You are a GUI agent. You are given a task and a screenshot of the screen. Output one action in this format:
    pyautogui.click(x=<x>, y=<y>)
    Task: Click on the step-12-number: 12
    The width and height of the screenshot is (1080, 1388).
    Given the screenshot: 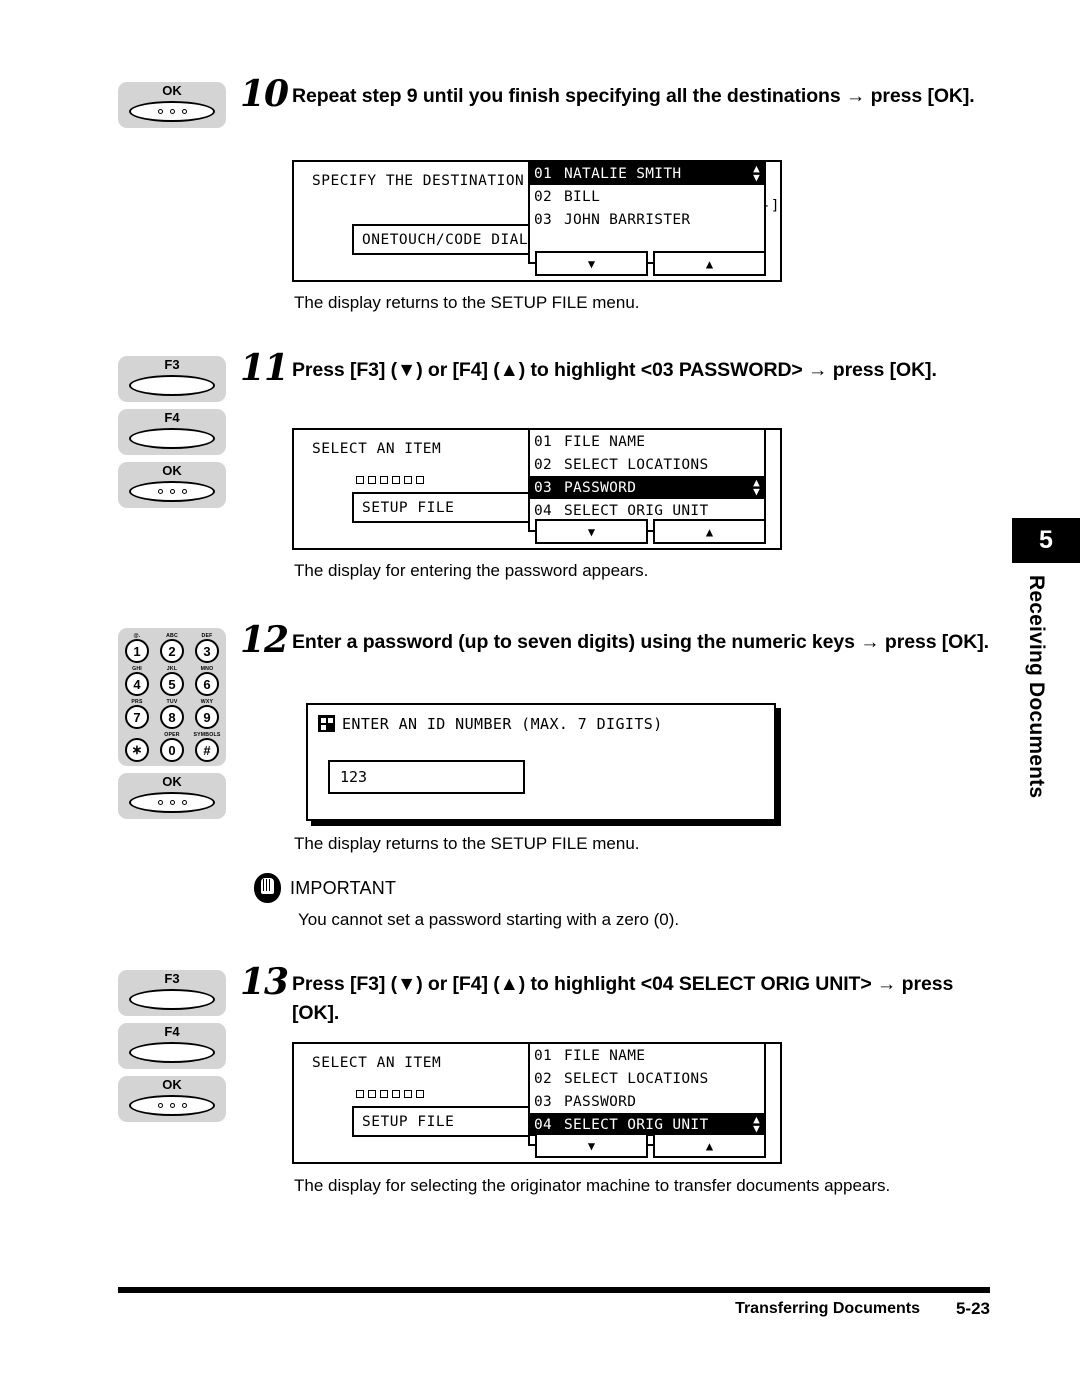 What is the action you would take?
    pyautogui.click(x=264, y=640)
    